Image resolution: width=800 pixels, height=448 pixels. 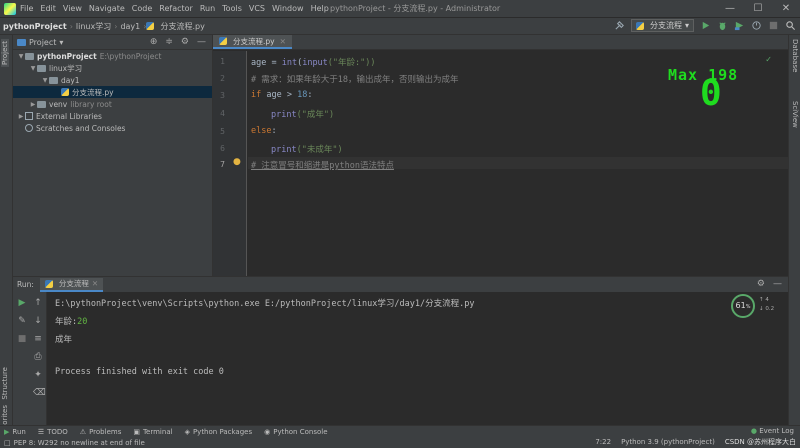 I want to click on bottom-tab-terminal: ▣ Terminal, so click(x=154, y=432).